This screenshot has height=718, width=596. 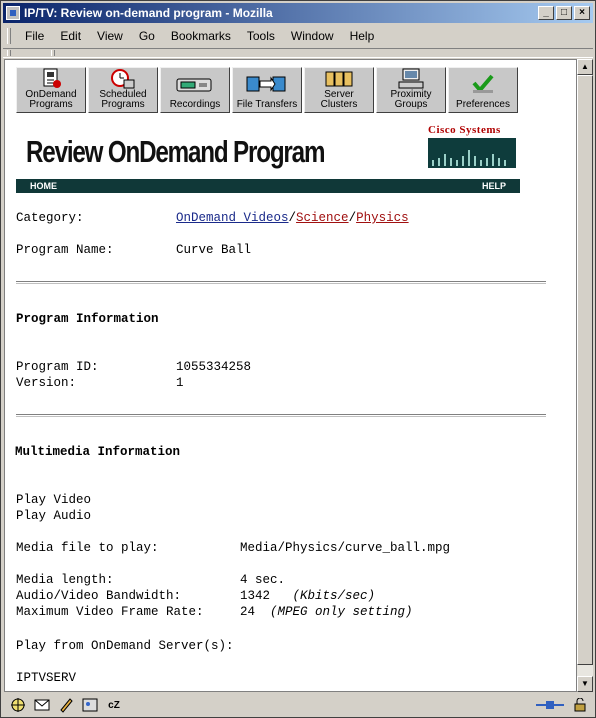 I want to click on program-name-label: Program Name:, so click(x=65, y=250).